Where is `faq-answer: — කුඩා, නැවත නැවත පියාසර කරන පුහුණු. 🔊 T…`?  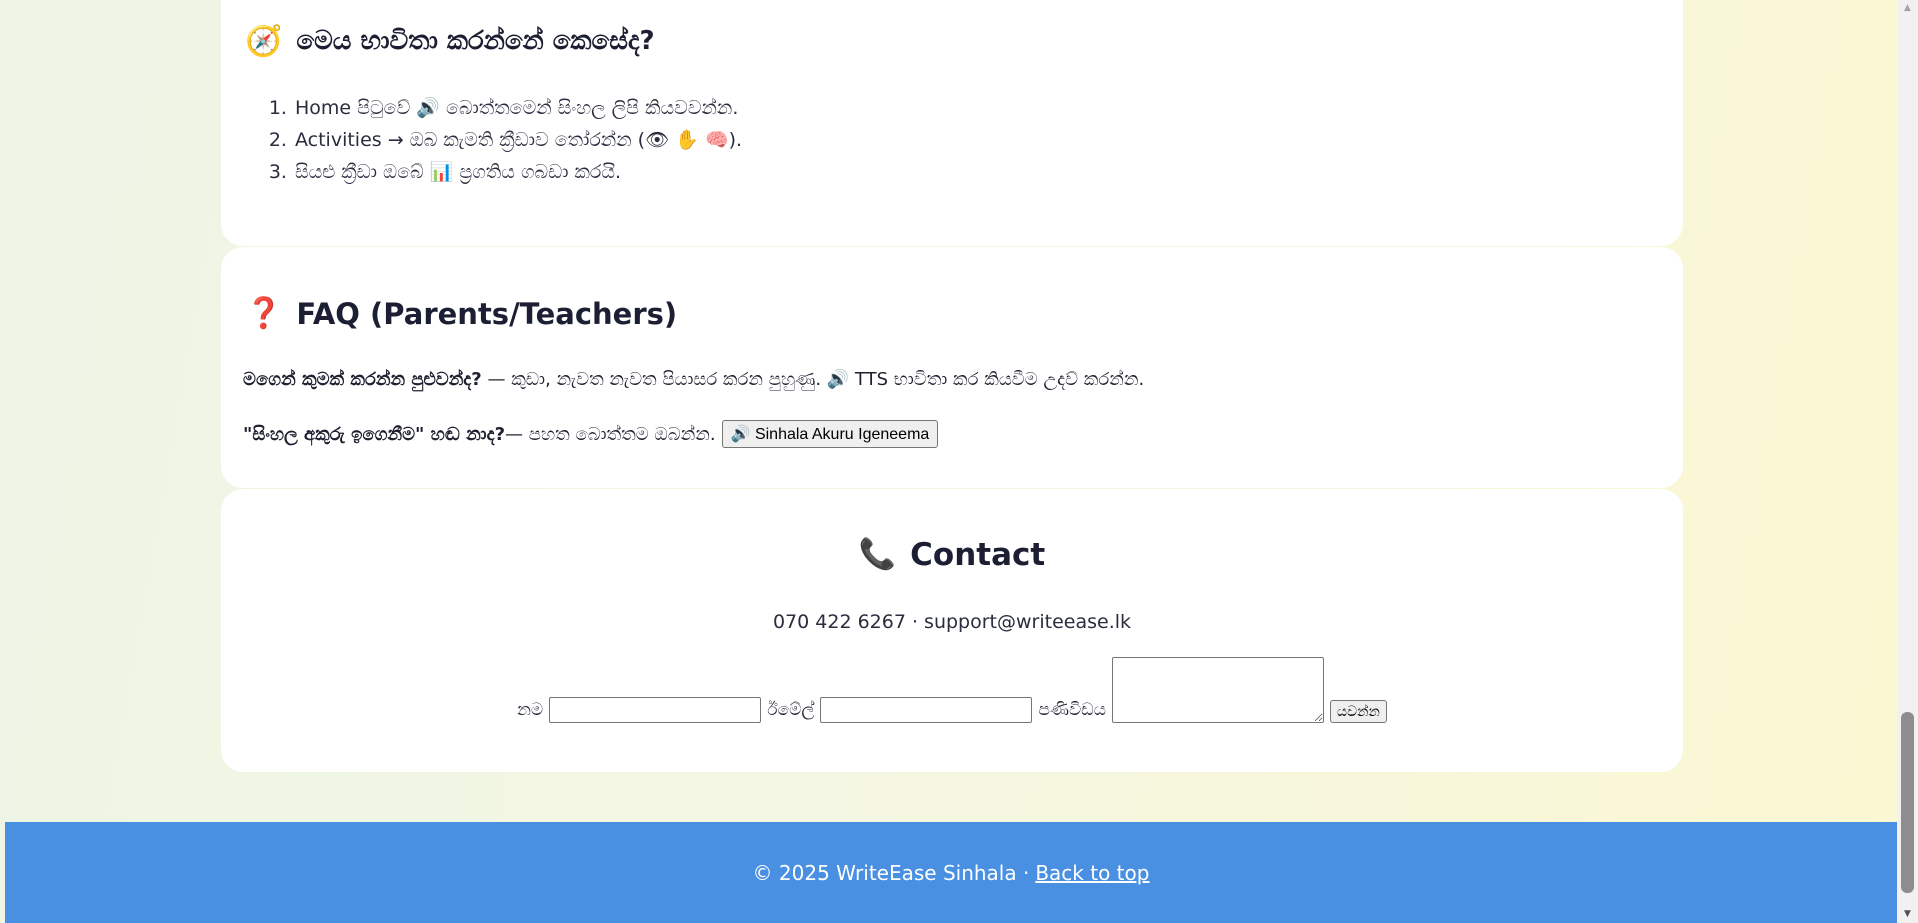
faq-answer: — කුඩා, නැවත නැවත පියාසර කරන පුහුණු. 🔊 T… is located at coordinates (813, 379).